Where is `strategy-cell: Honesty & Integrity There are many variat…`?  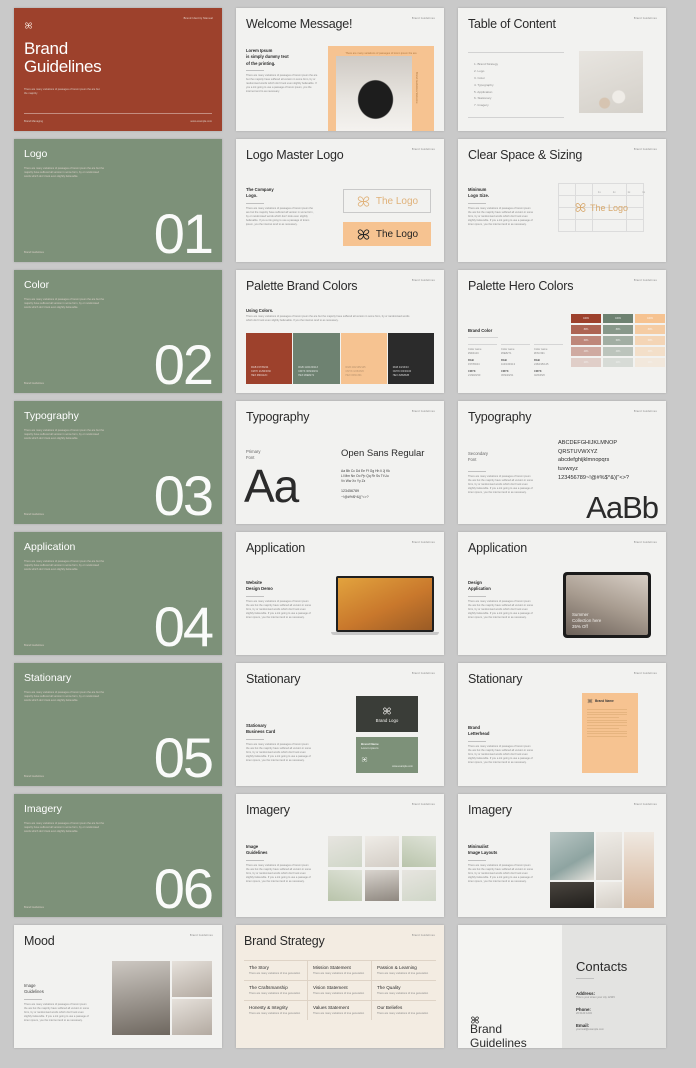 strategy-cell: Honesty & Integrity There are many variat… is located at coordinates (276, 1011).